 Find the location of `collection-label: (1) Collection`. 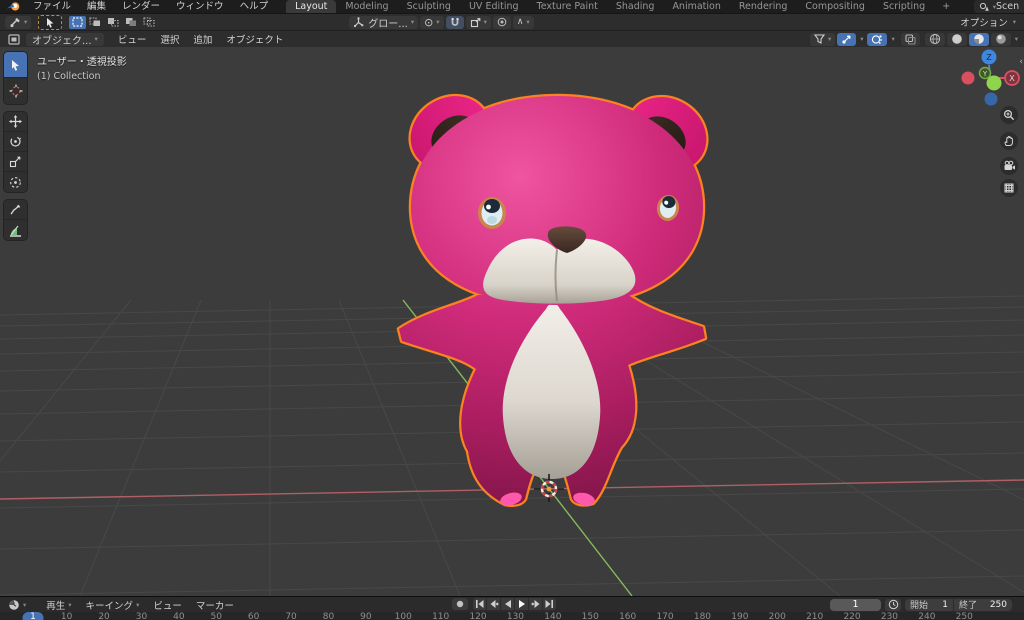

collection-label: (1) Collection is located at coordinates (69, 76).